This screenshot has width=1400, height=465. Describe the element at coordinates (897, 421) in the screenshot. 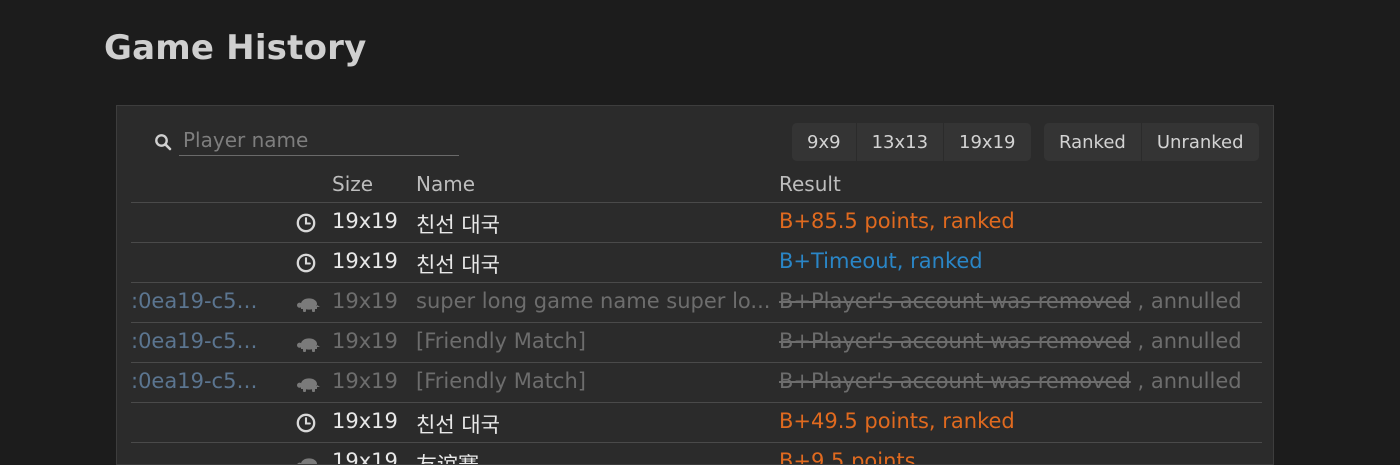

I see `result-text: B+49.5 points, ranked` at that location.